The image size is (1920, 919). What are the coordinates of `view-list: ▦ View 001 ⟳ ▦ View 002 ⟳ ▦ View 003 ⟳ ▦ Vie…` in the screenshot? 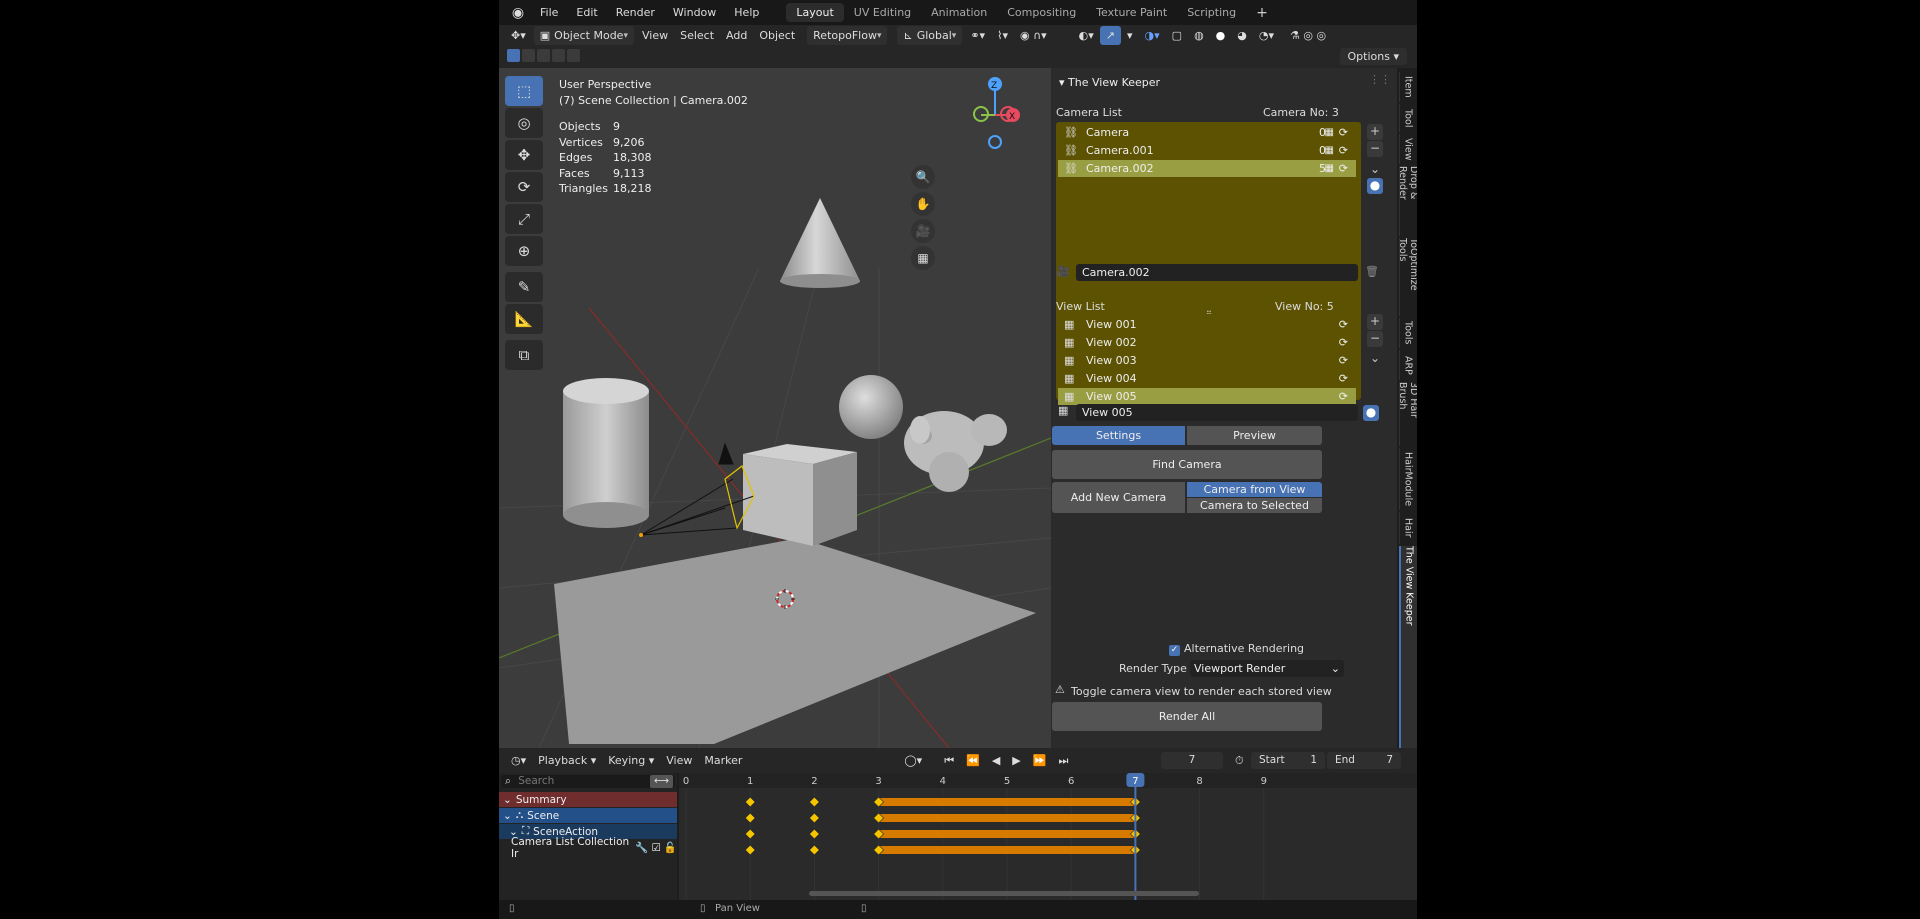 It's located at (1208, 359).